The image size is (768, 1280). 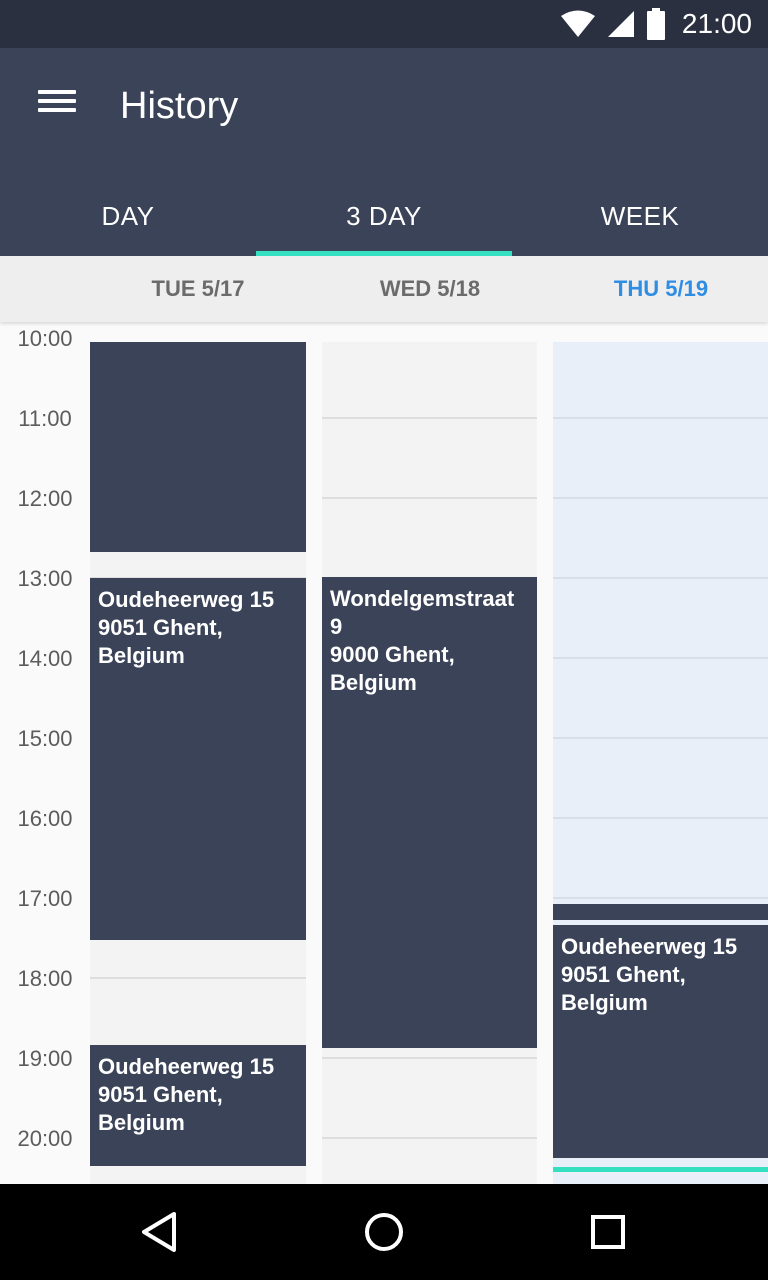 I want to click on tab-week: WEEK, so click(x=640, y=216).